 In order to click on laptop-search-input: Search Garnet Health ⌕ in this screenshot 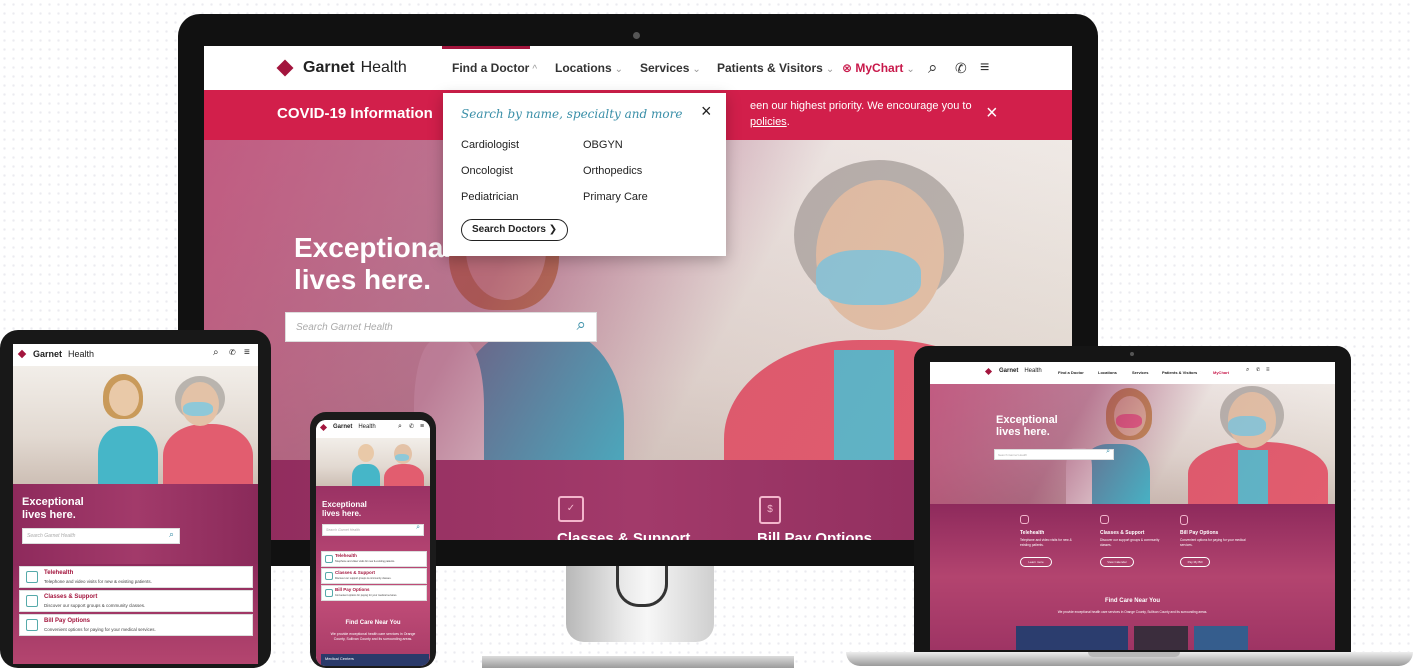, I will do `click(1054, 454)`.